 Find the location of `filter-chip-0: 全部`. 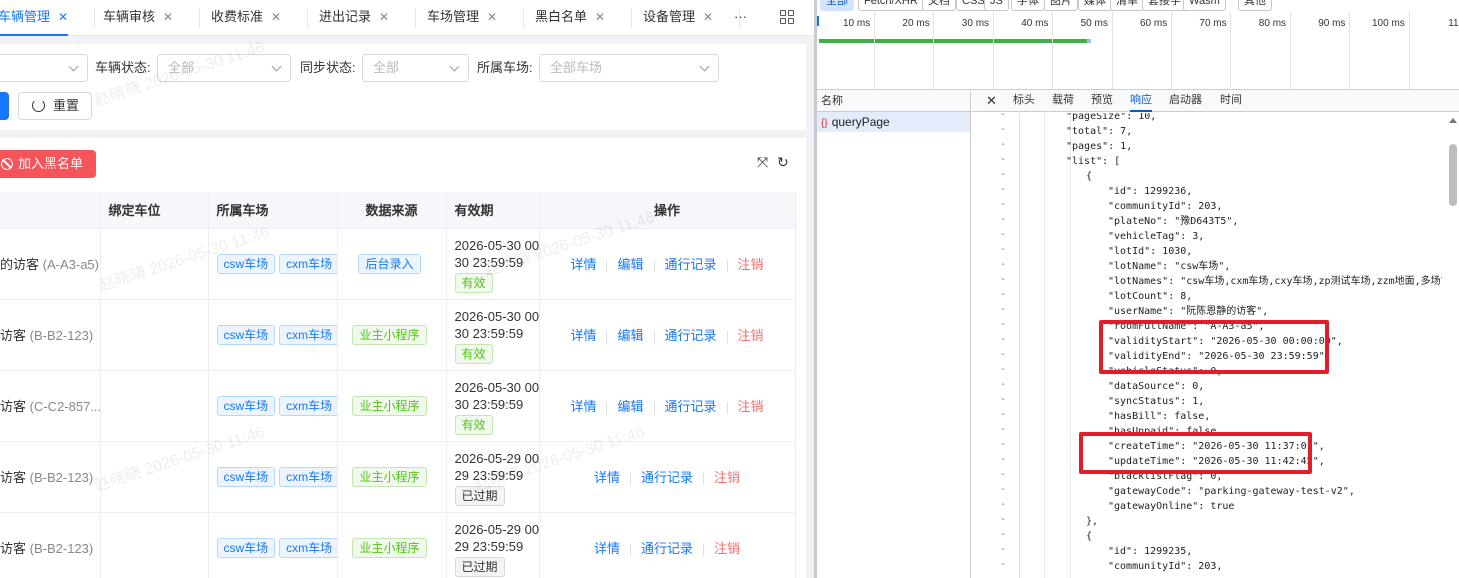

filter-chip-0: 全部 is located at coordinates (837, 5).